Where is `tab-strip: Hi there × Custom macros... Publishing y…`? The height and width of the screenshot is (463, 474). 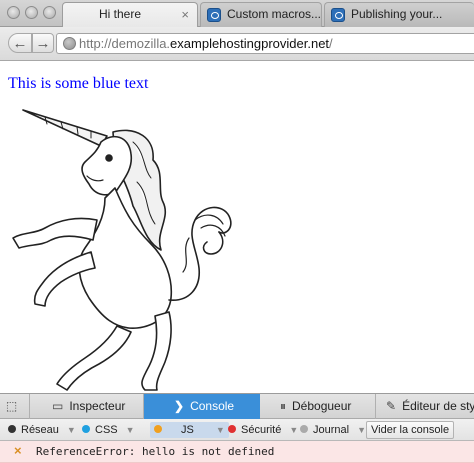 tab-strip: Hi there × Custom macros... Publishing y… is located at coordinates (237, 13).